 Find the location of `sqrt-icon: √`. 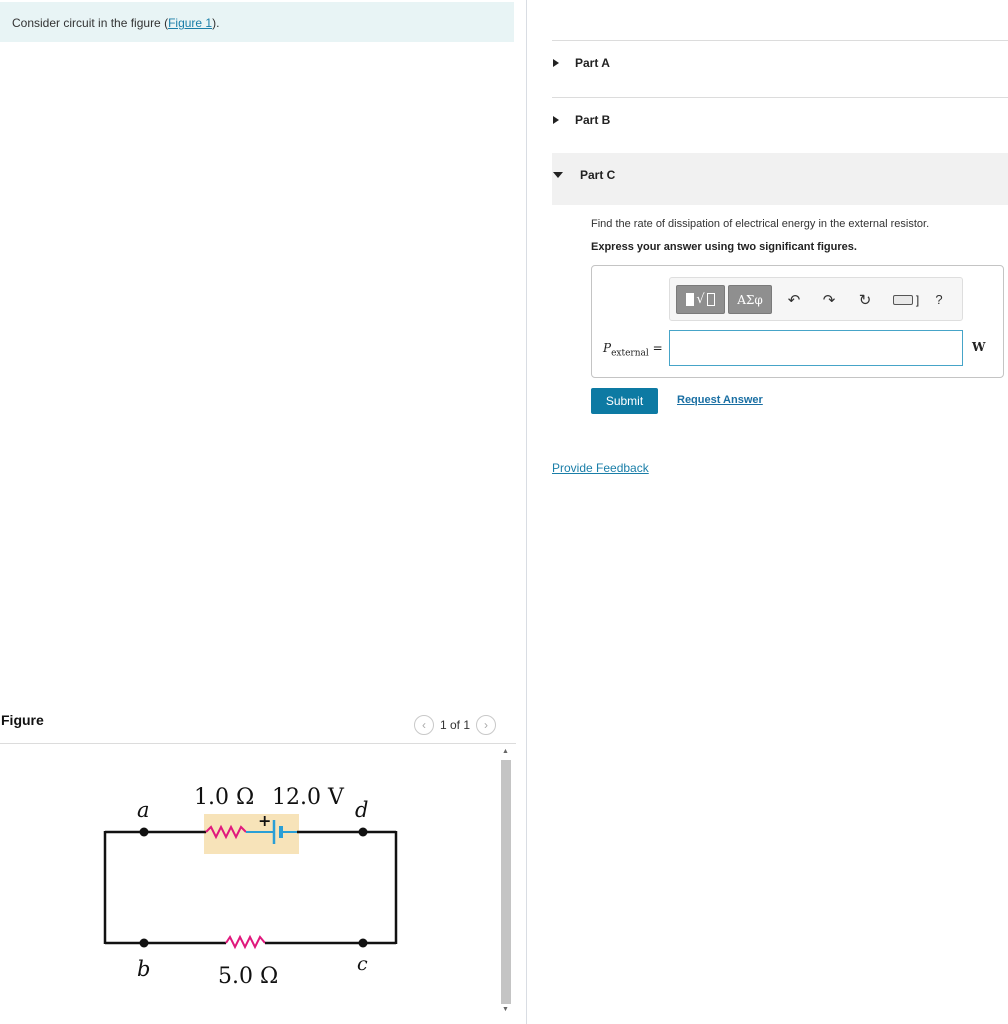

sqrt-icon: √ is located at coordinates (700, 299).